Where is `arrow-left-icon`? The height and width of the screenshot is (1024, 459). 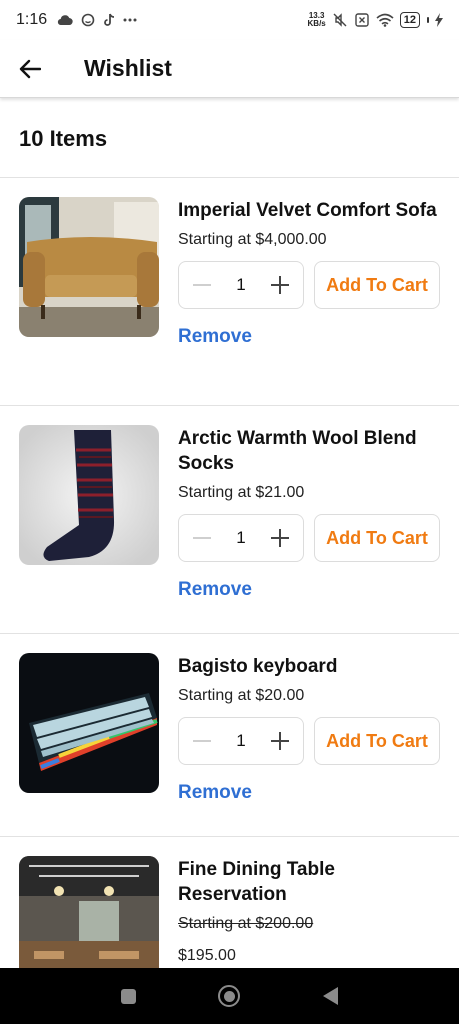 arrow-left-icon is located at coordinates (30, 68).